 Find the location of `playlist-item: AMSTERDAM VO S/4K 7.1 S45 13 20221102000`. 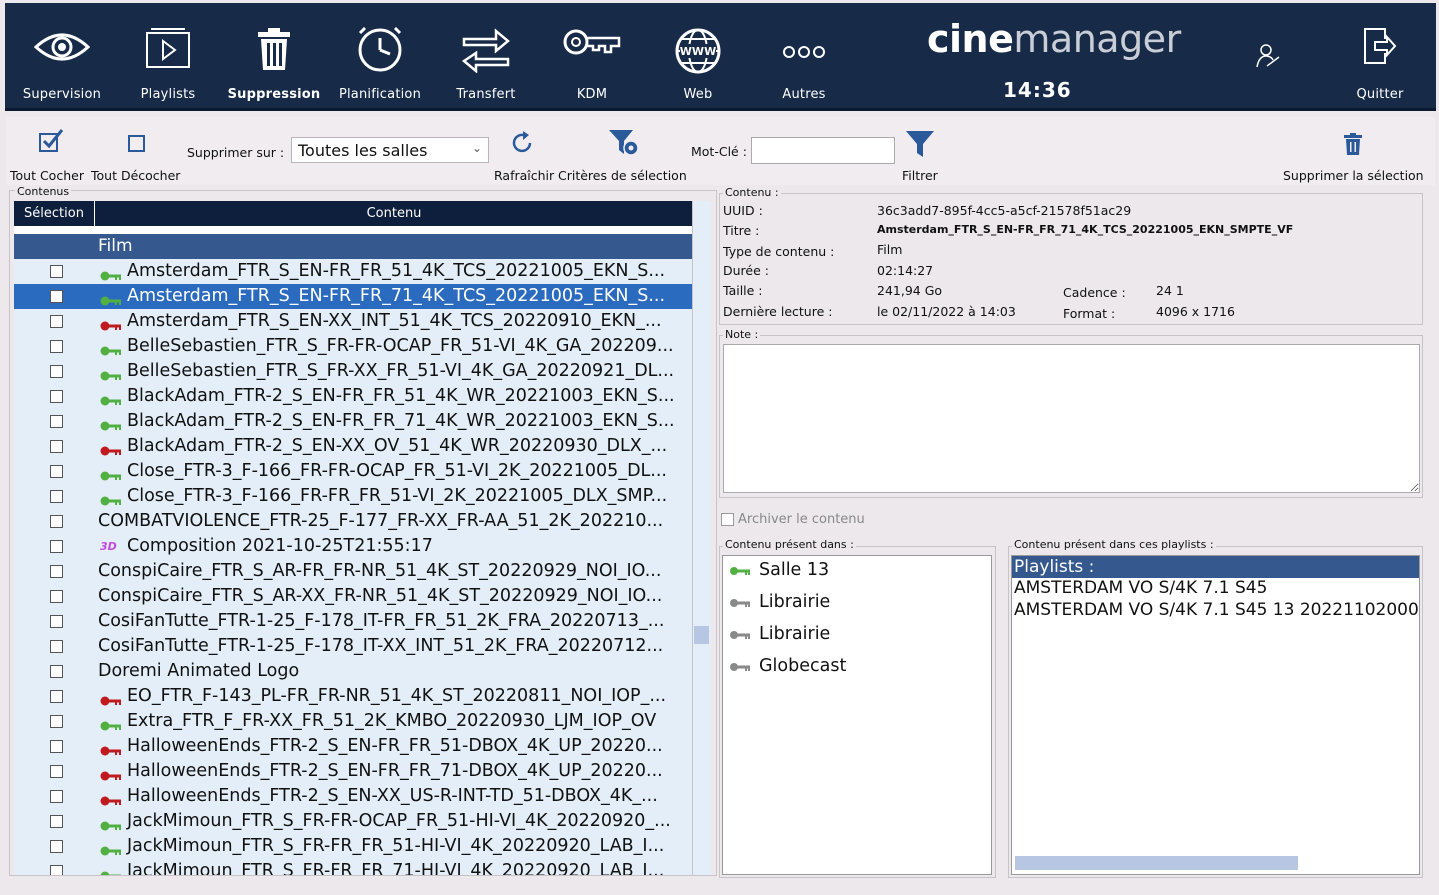

playlist-item: AMSTERDAM VO S/4K 7.1 S45 13 20221102000 is located at coordinates (1216, 610).